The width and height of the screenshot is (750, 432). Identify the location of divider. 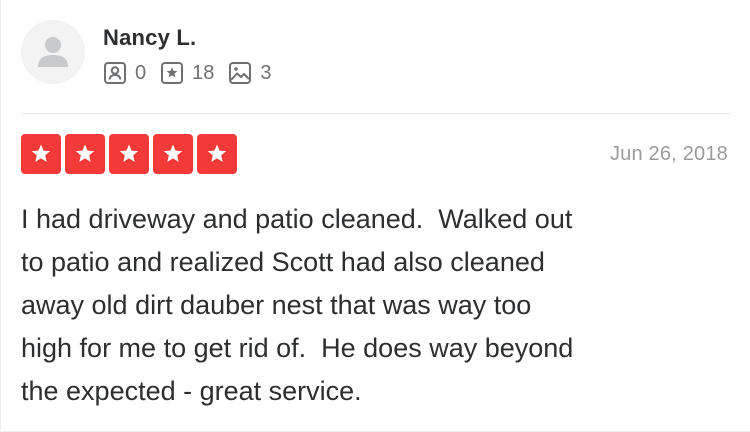
(375, 113).